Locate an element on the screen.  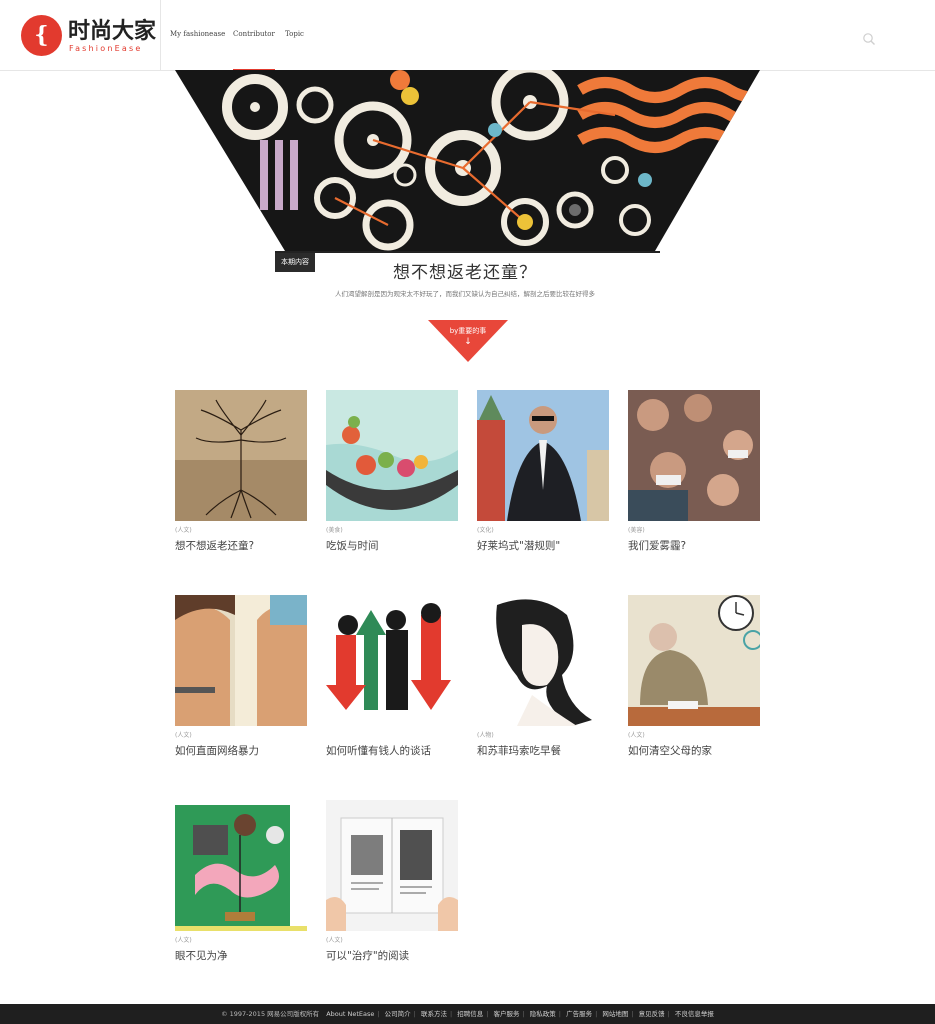
footer-link-report: 不良信息举报 is located at coordinates (694, 1014).